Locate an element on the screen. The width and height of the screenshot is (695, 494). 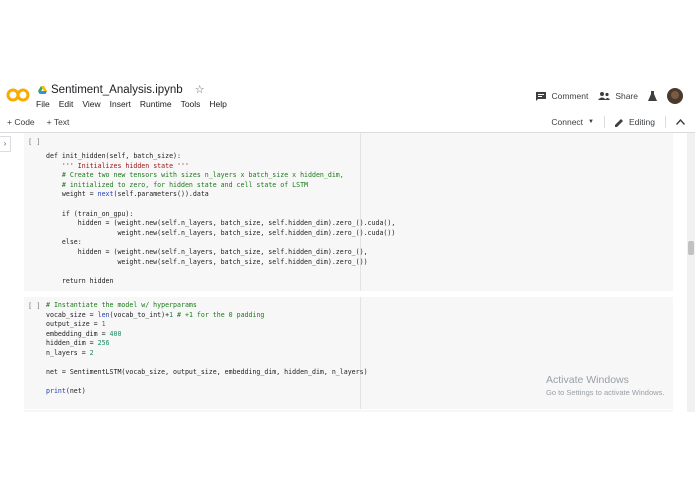
comment-button: Comment is located at coordinates (562, 96).